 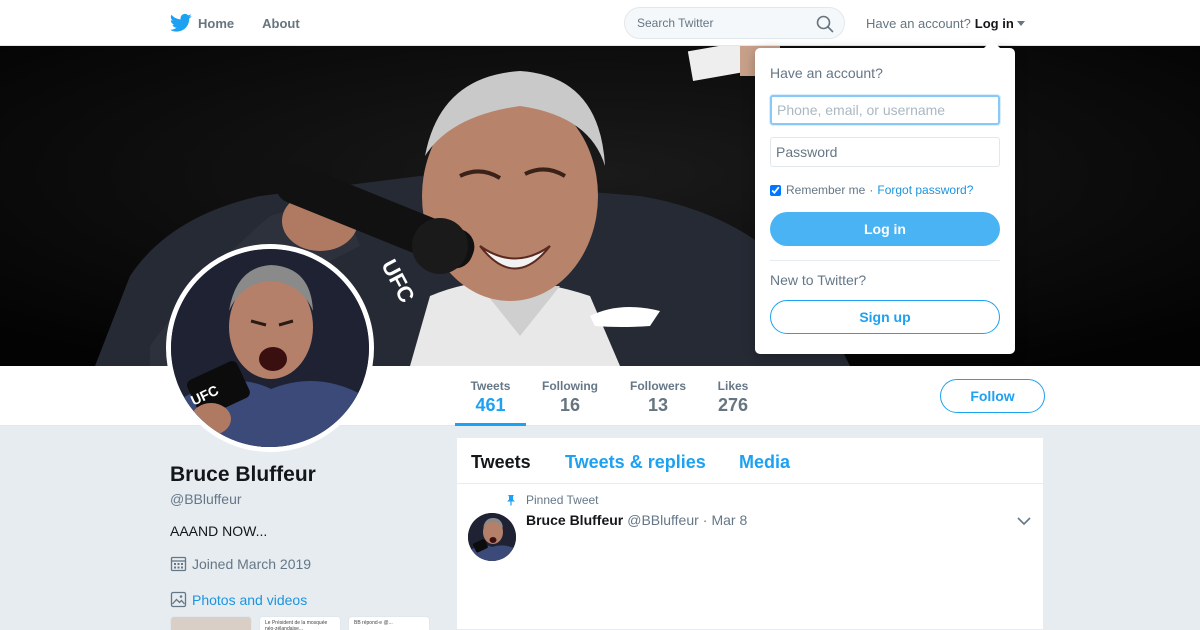 I want to click on stat-likes: Likes 276, so click(x=733, y=397).